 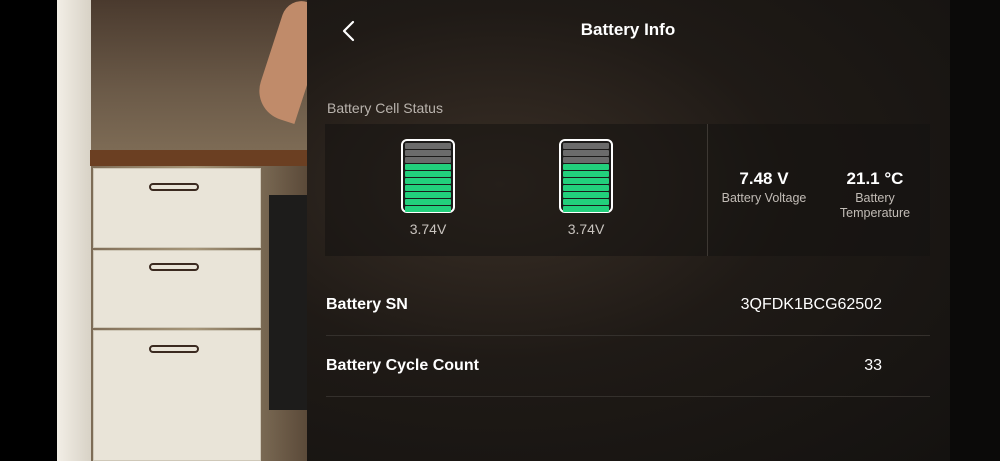 I want to click on feed-oven, so click(x=288, y=302).